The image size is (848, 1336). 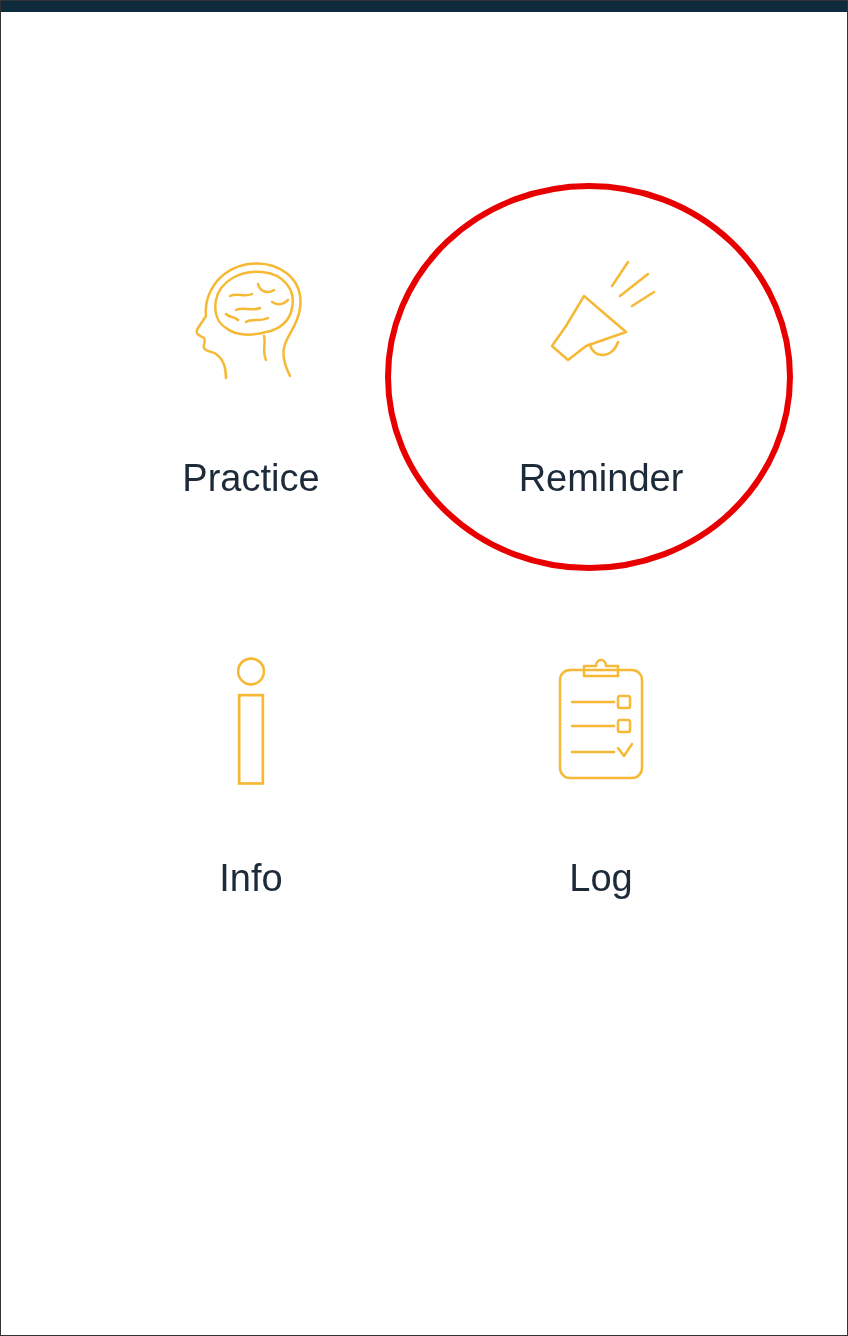 I want to click on info-icon, so click(x=251, y=721).